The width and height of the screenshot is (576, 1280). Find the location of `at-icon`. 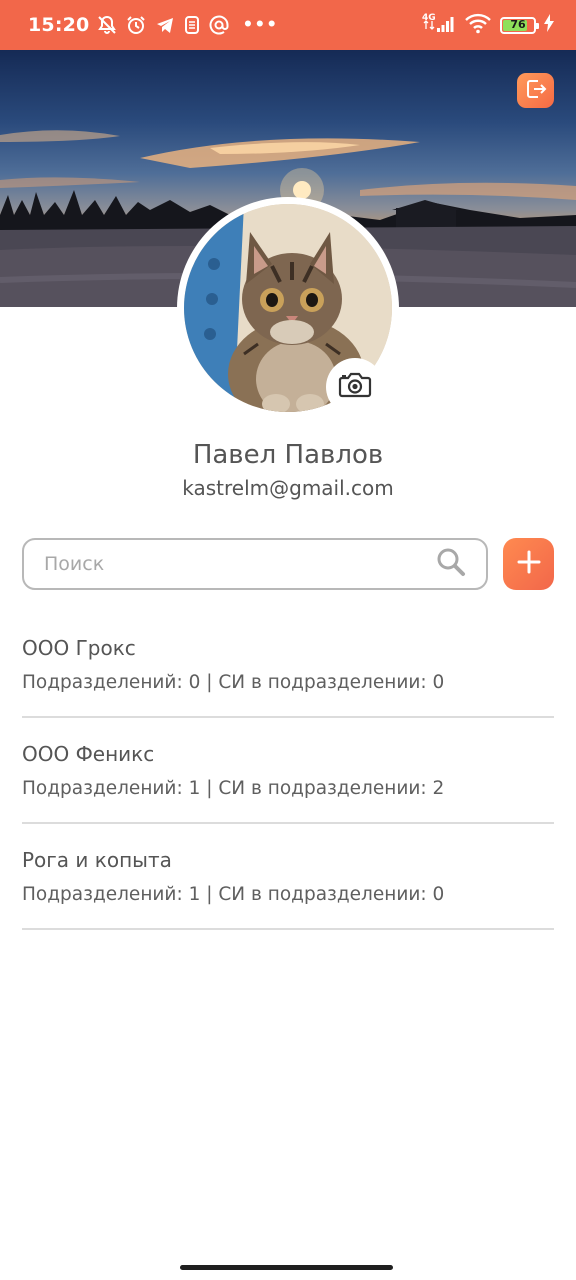

at-icon is located at coordinates (219, 25).